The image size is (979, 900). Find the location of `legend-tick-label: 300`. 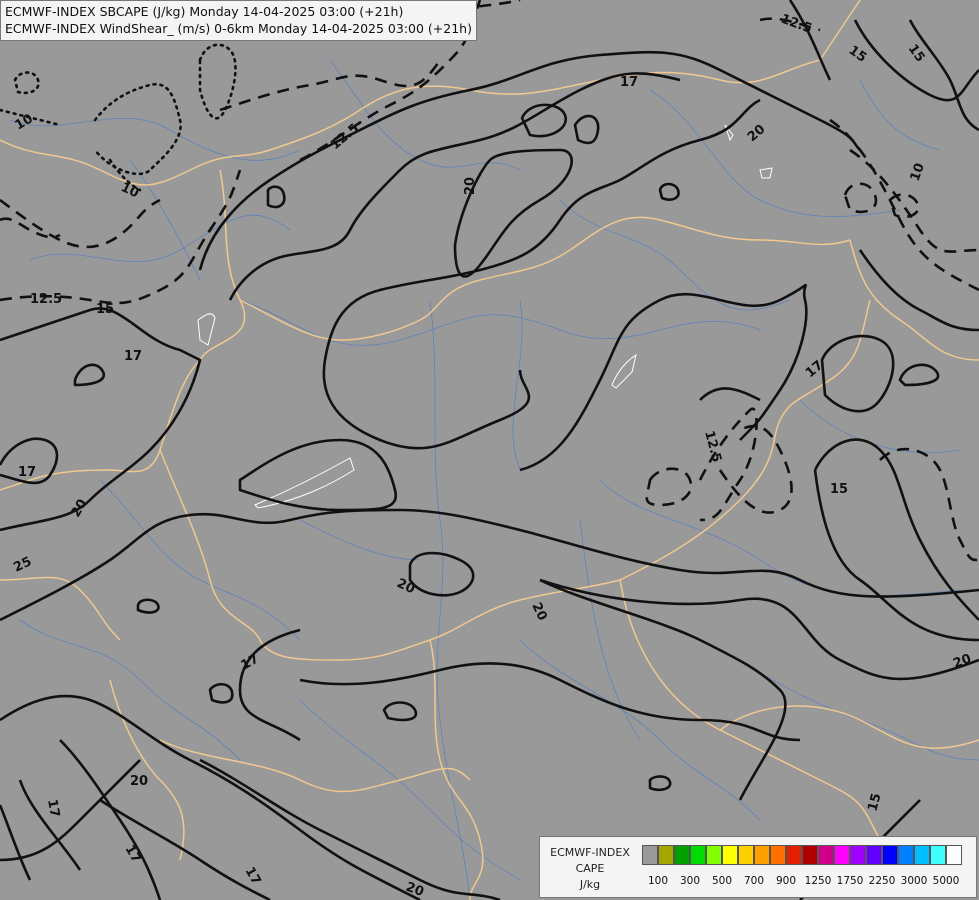

legend-tick-label: 300 is located at coordinates (690, 881).